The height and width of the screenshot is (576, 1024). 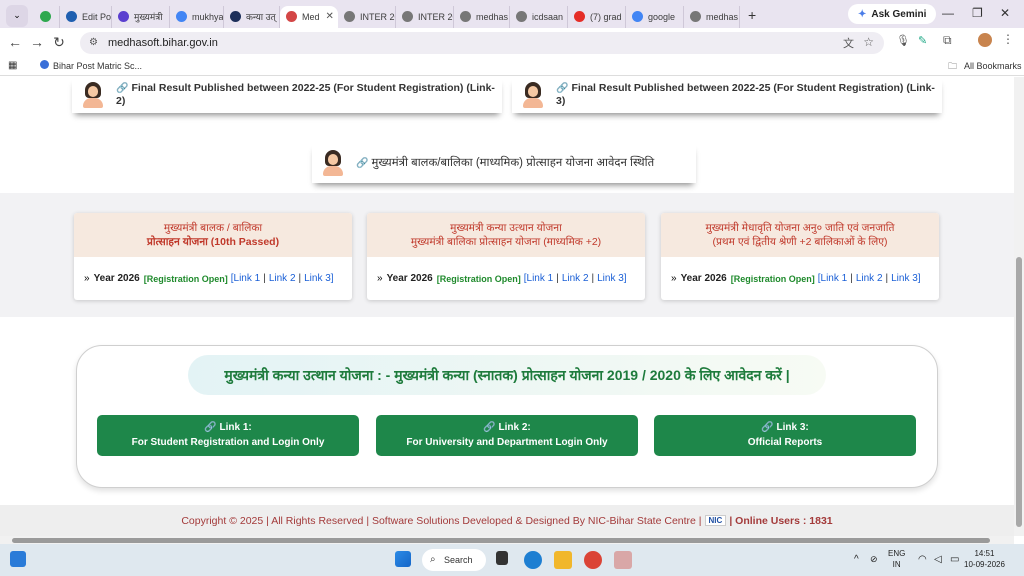 I want to click on new-tab-button: +, so click(x=752, y=15).